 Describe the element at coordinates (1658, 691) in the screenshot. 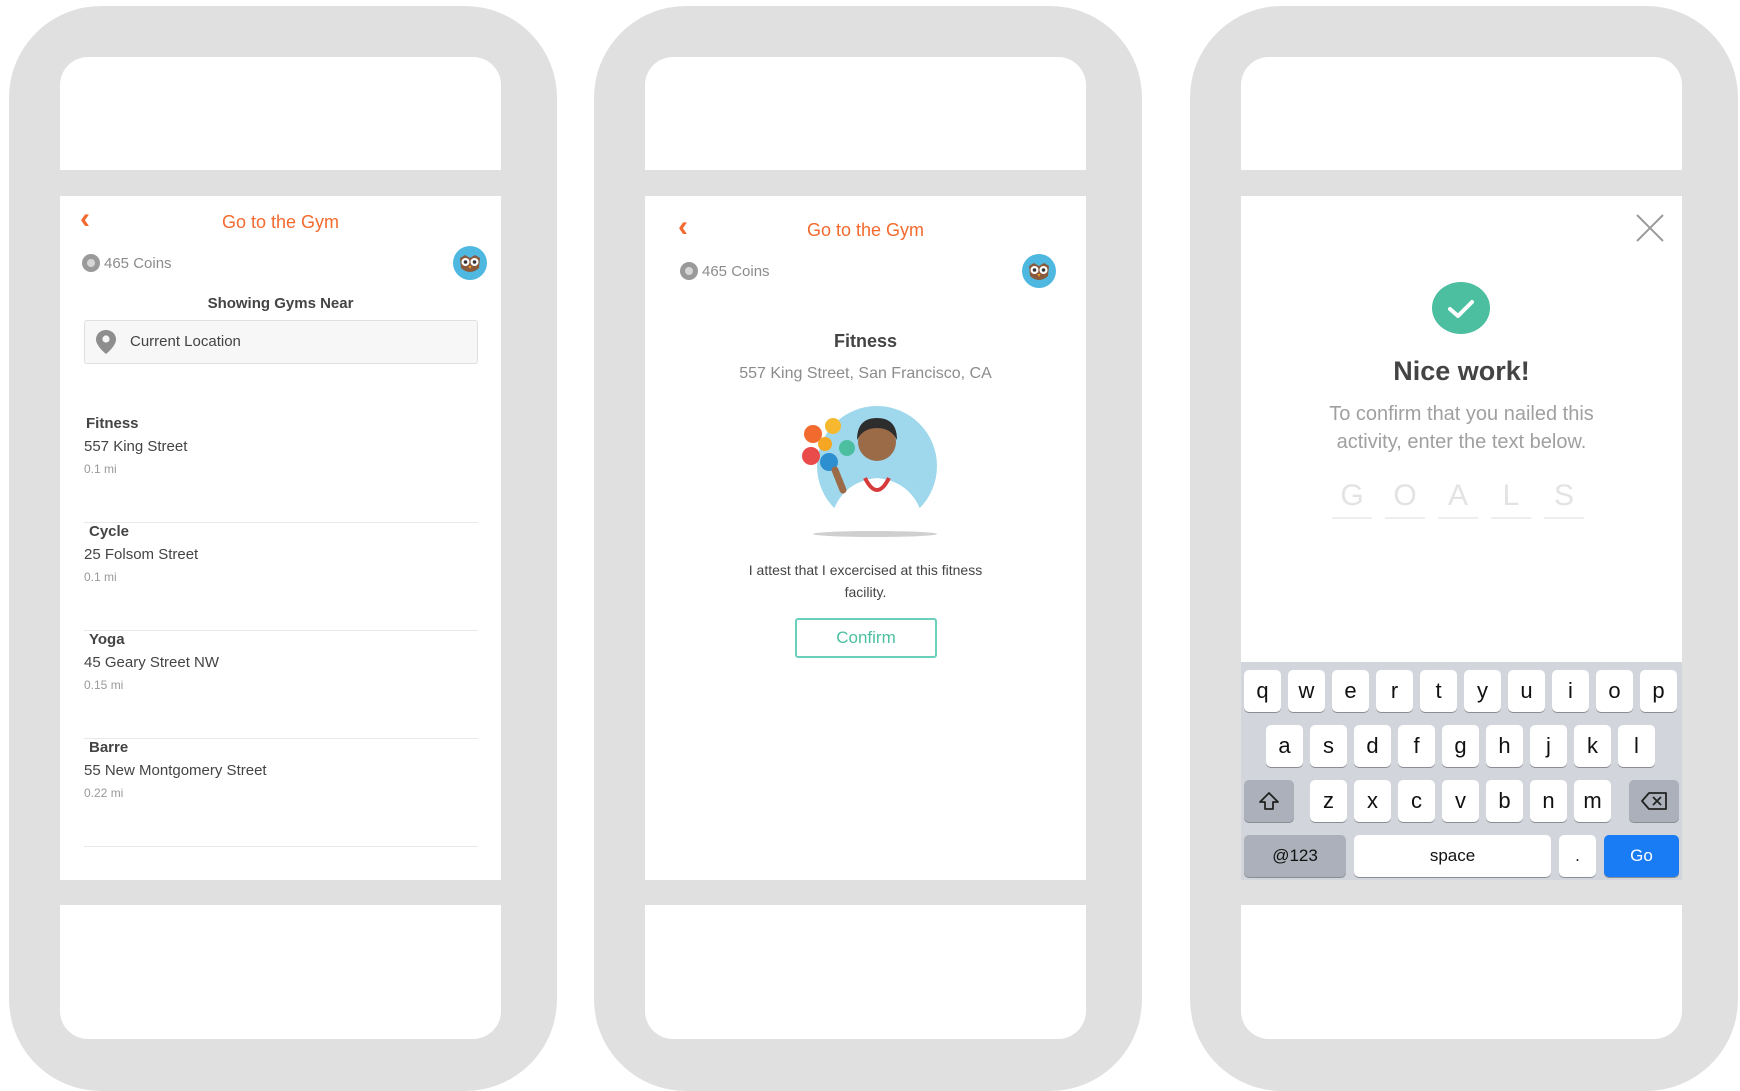

I see `key-p: p` at that location.